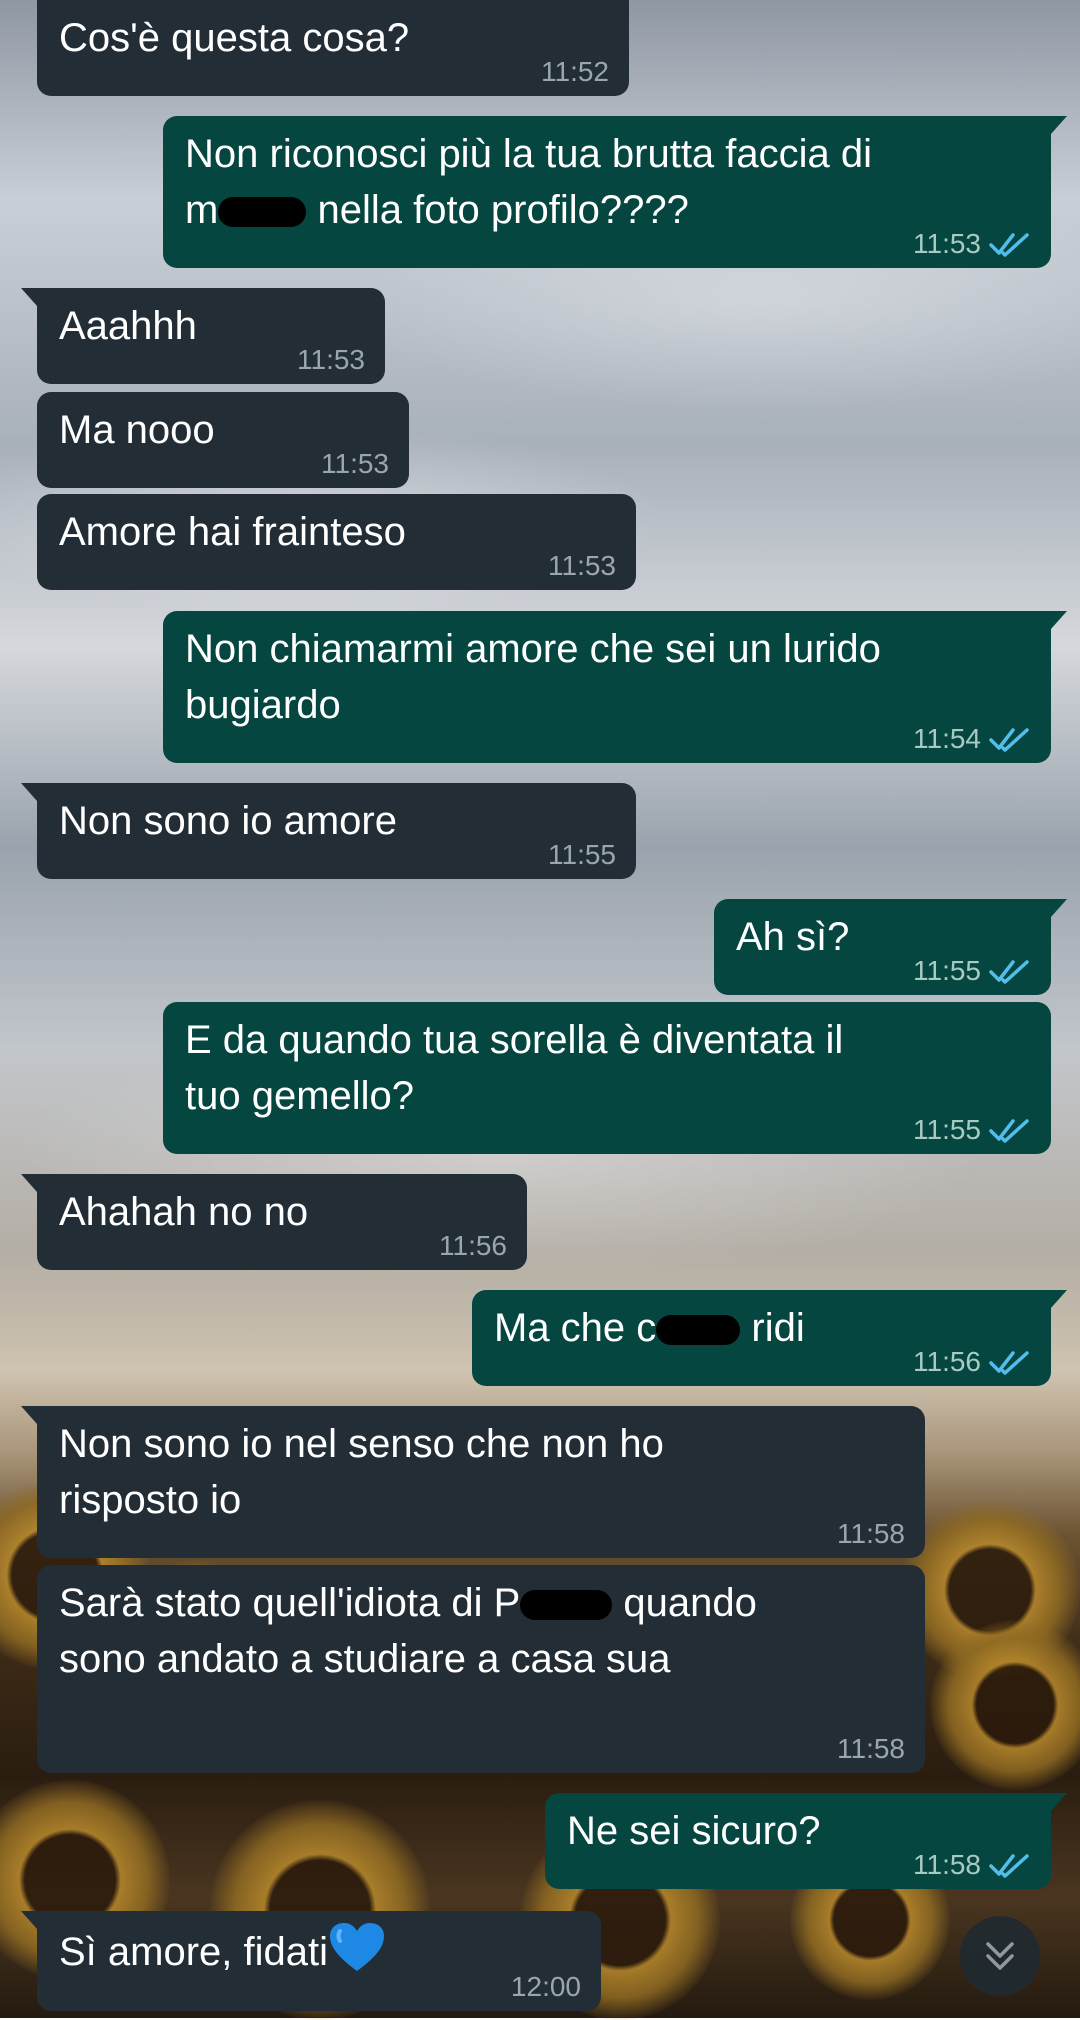 This screenshot has height=2020, width=1080. Describe the element at coordinates (575, 71) in the screenshot. I see `message-time: 11:52` at that location.